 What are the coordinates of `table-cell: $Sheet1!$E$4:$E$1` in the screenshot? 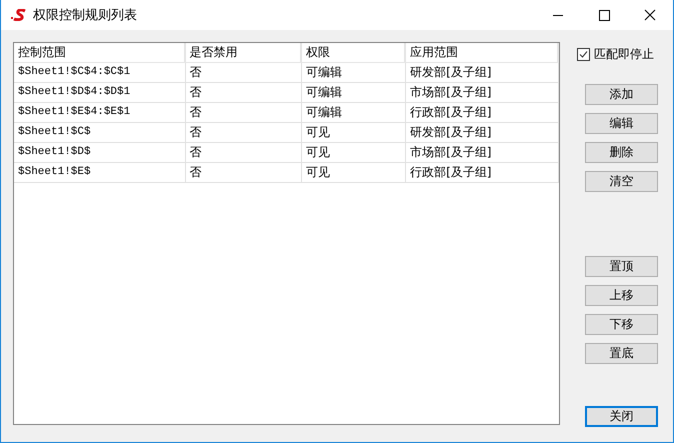 It's located at (100, 112).